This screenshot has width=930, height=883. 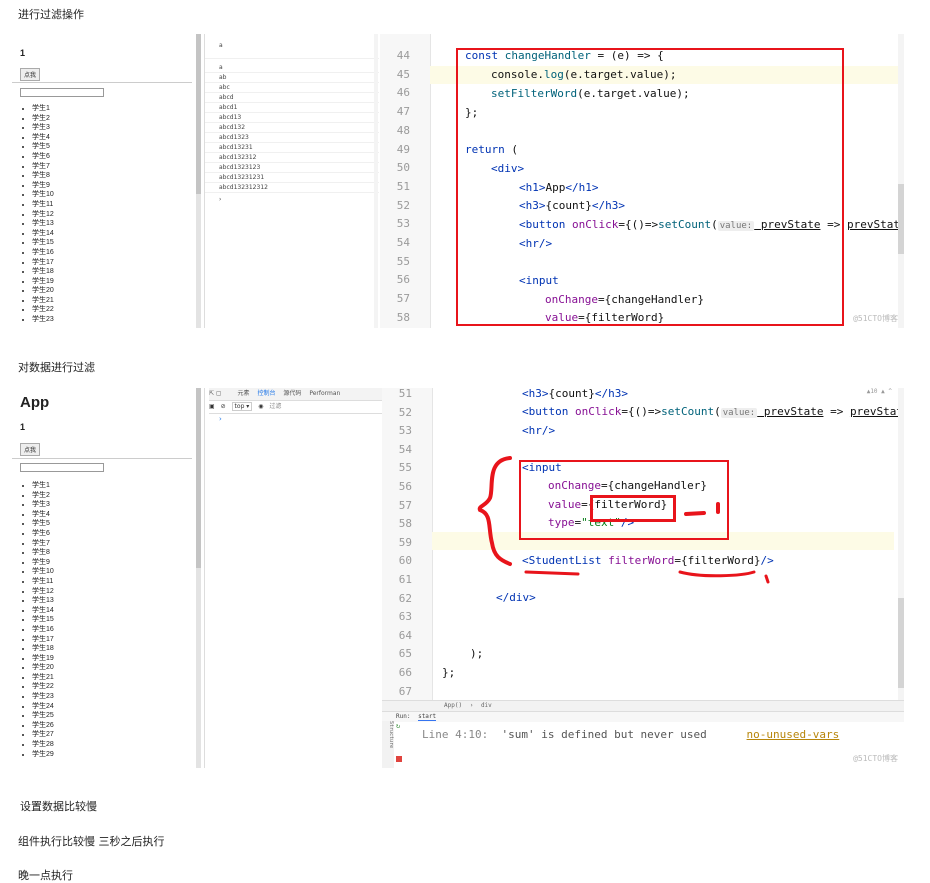 I want to click on student-list-item: 学生12, so click(x=43, y=215).